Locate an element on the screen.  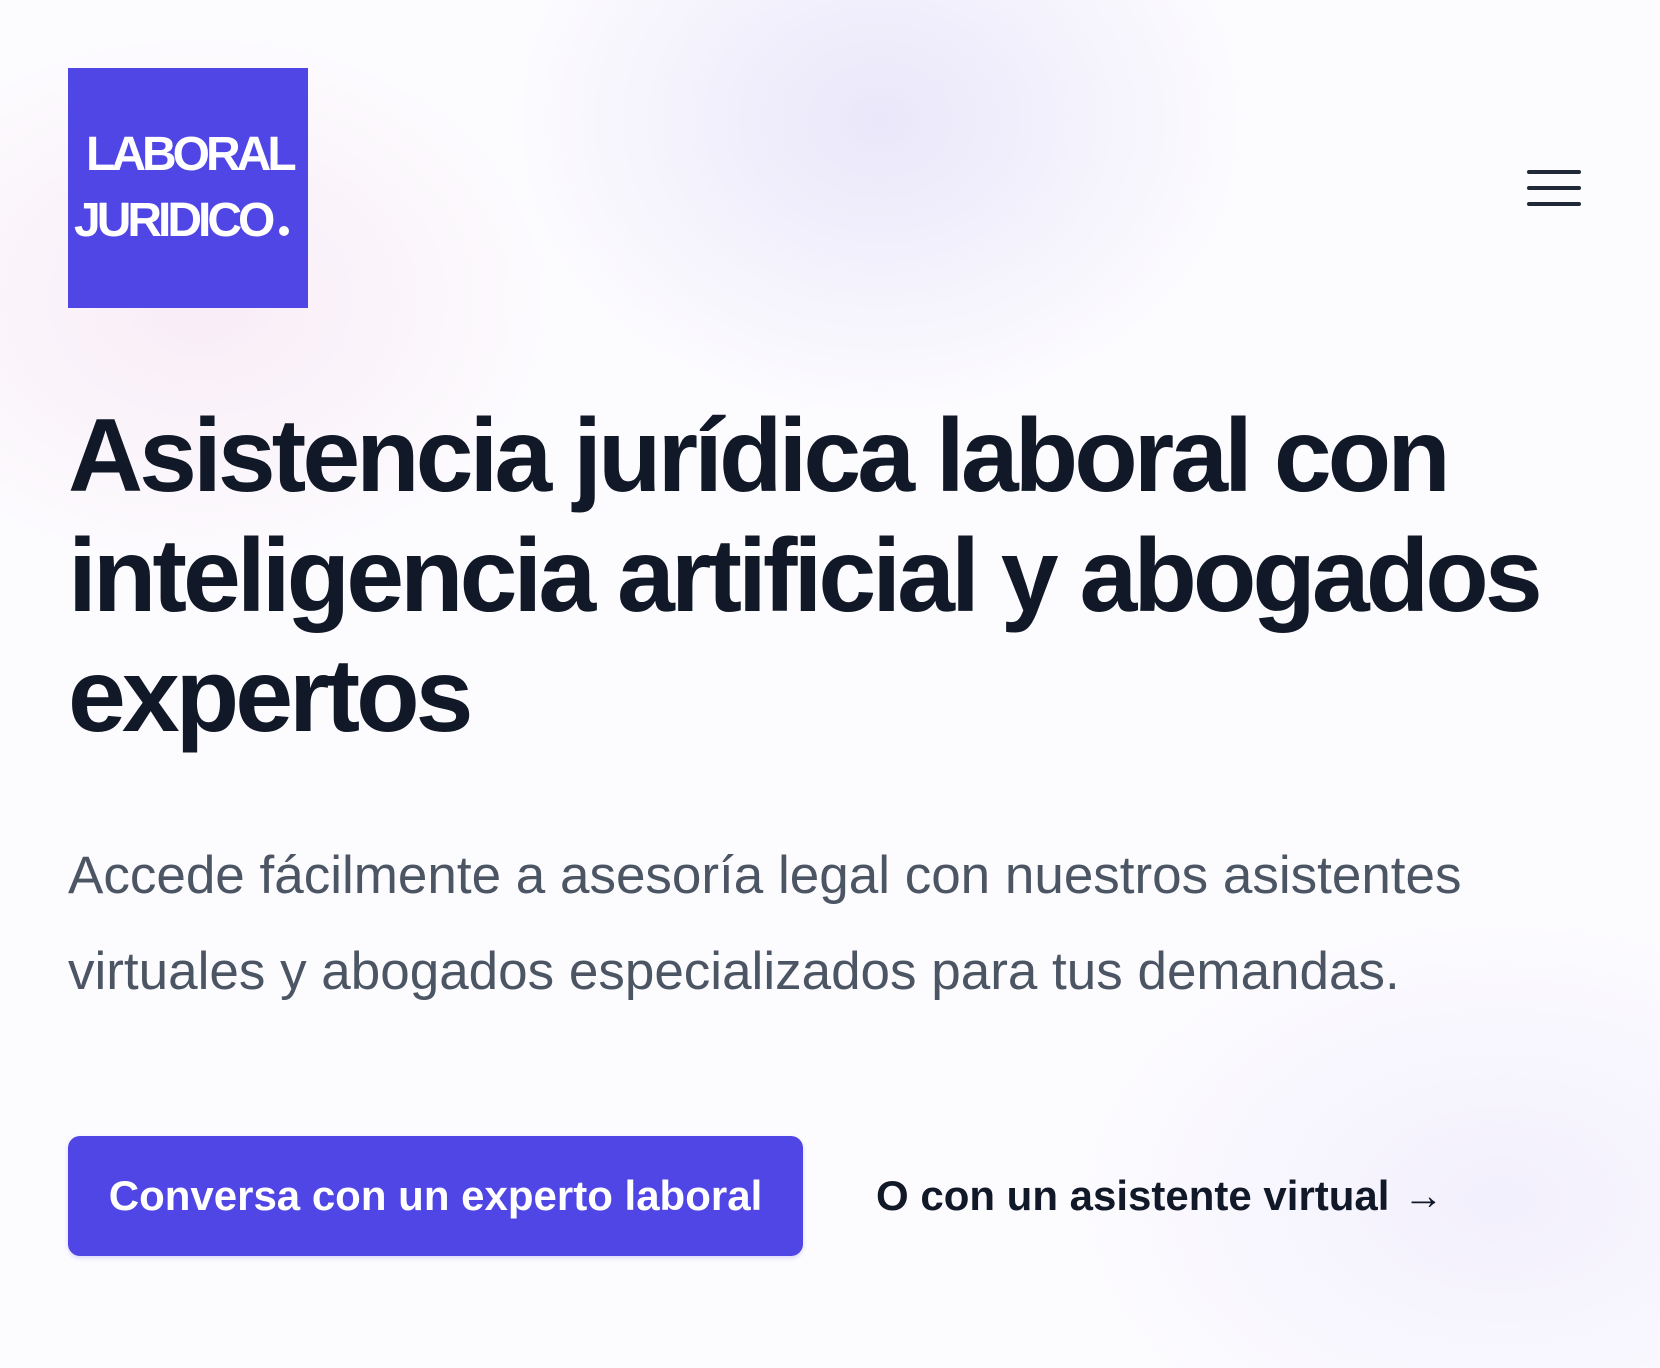
menu-bar-bottom is located at coordinates (1554, 204).